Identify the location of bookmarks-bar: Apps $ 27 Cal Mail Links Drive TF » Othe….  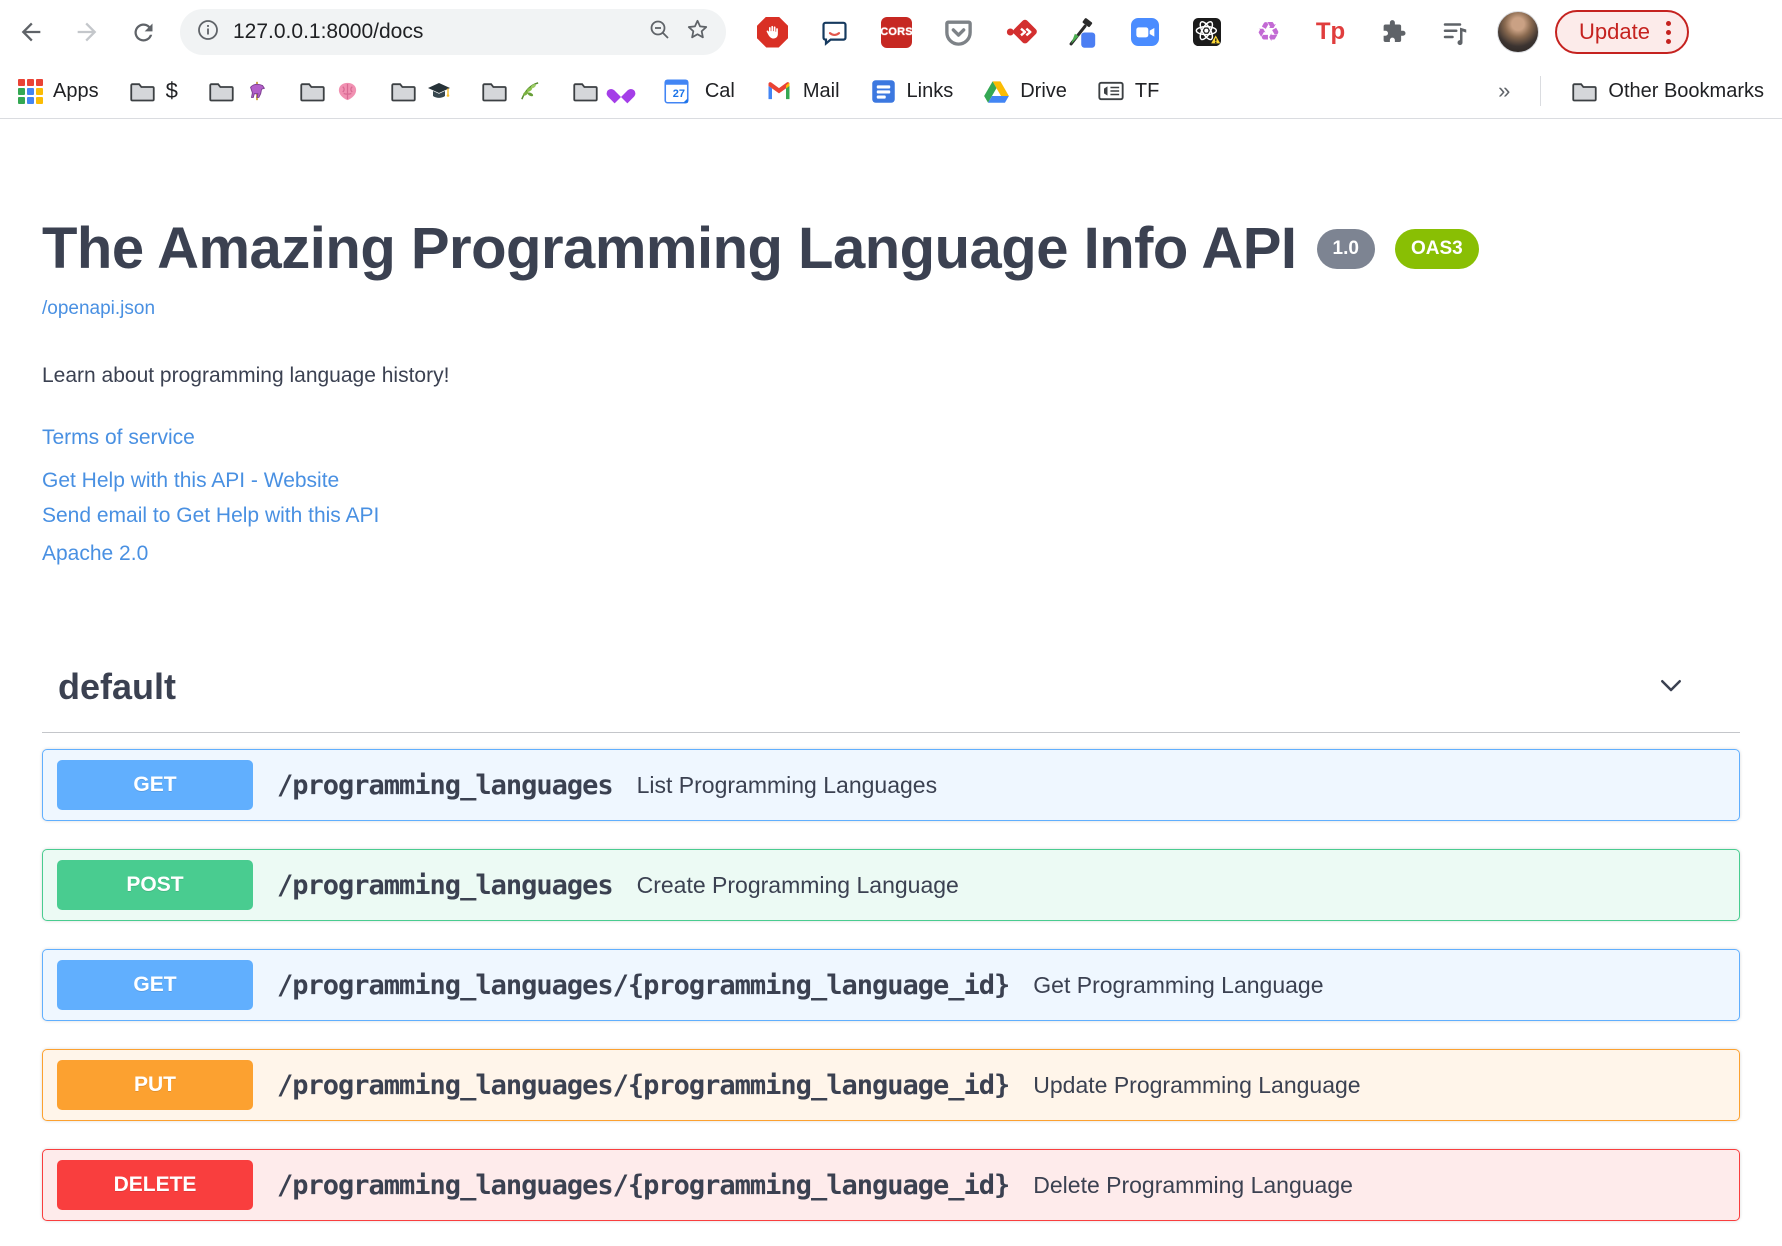
(891, 91).